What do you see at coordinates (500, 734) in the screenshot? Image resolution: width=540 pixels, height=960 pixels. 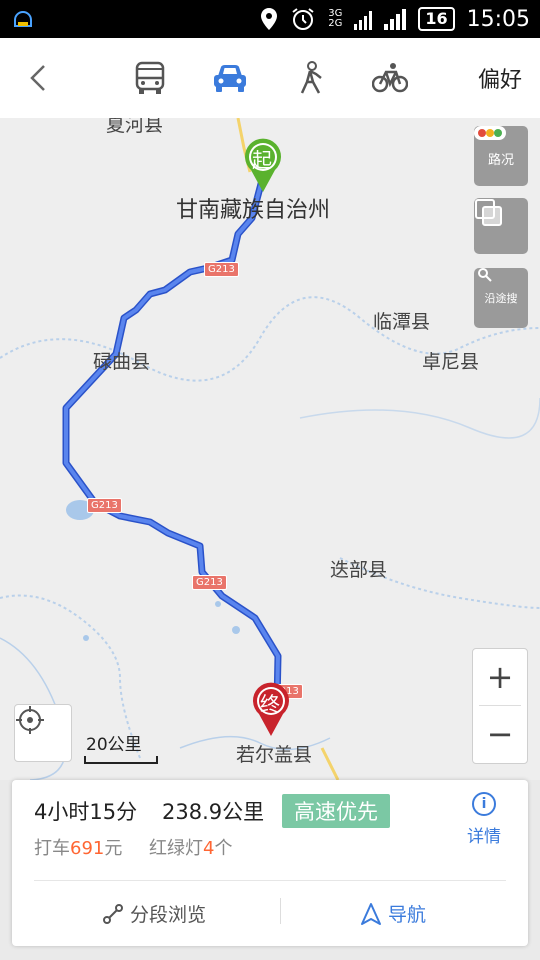 I see `zoom-out-button: −` at bounding box center [500, 734].